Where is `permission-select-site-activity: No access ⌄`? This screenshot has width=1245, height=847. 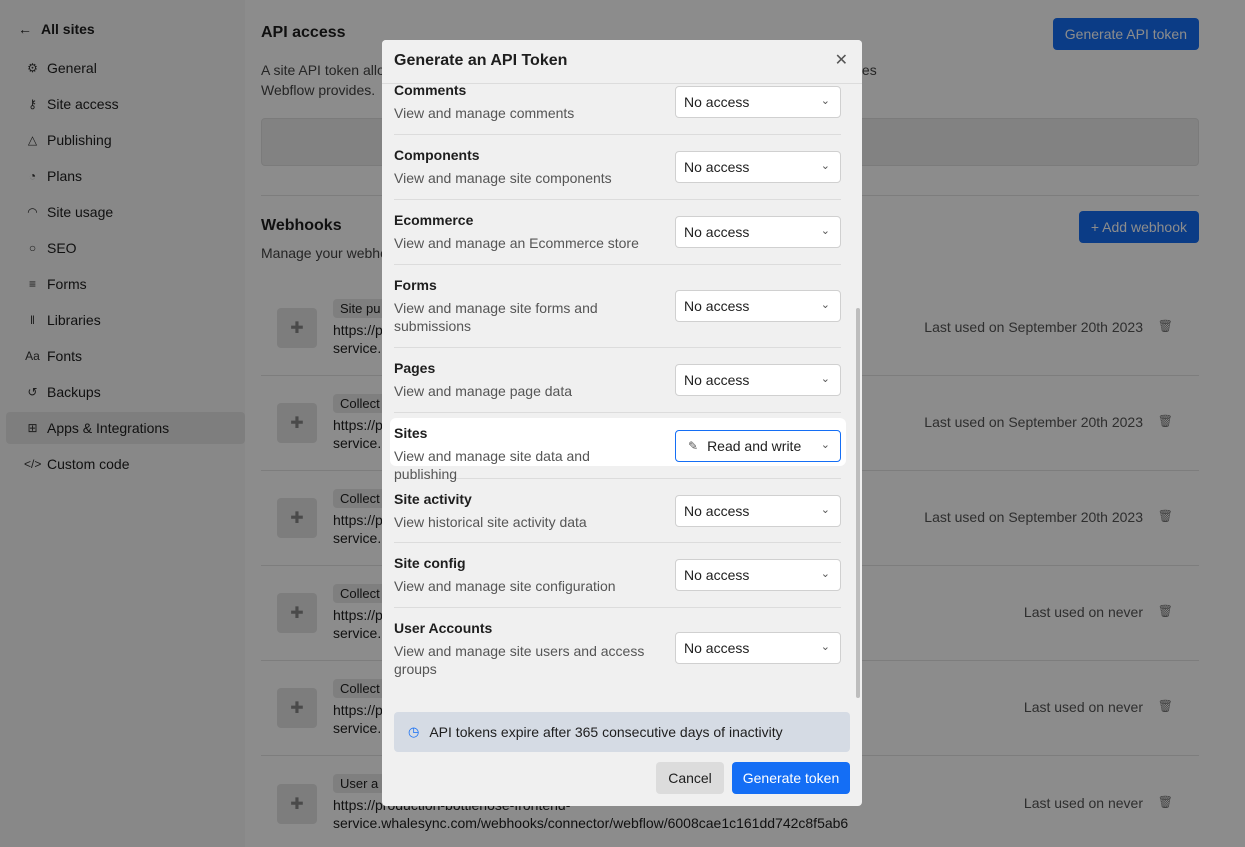 permission-select-site-activity: No access ⌄ is located at coordinates (758, 510).